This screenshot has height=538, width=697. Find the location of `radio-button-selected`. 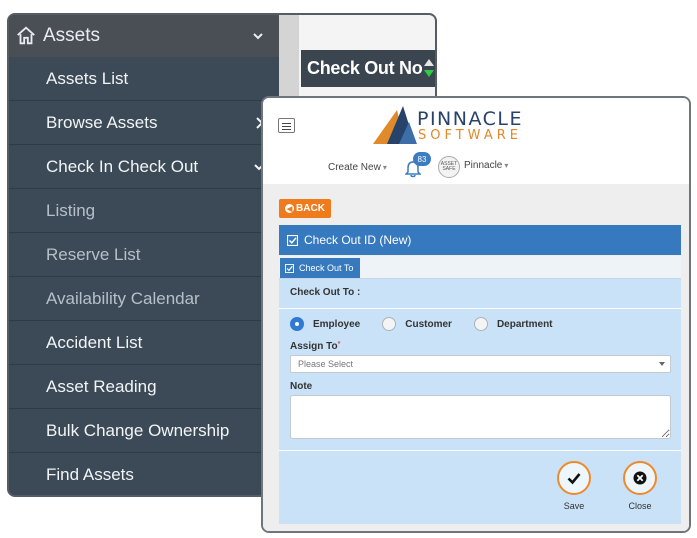

radio-button-selected is located at coordinates (297, 324).